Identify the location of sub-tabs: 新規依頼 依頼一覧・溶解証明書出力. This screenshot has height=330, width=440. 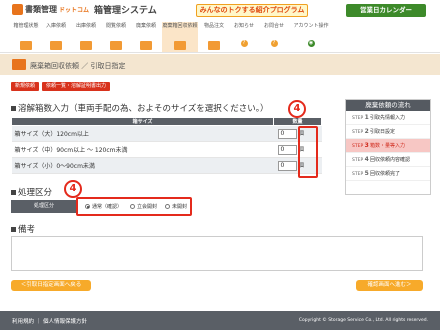
(61, 86).